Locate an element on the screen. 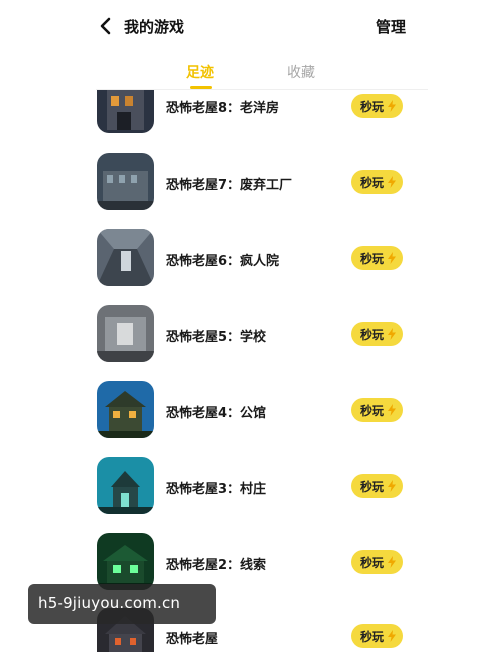  list-item: 恐怖老屋3：村庄 秒玩 is located at coordinates (250, 494).